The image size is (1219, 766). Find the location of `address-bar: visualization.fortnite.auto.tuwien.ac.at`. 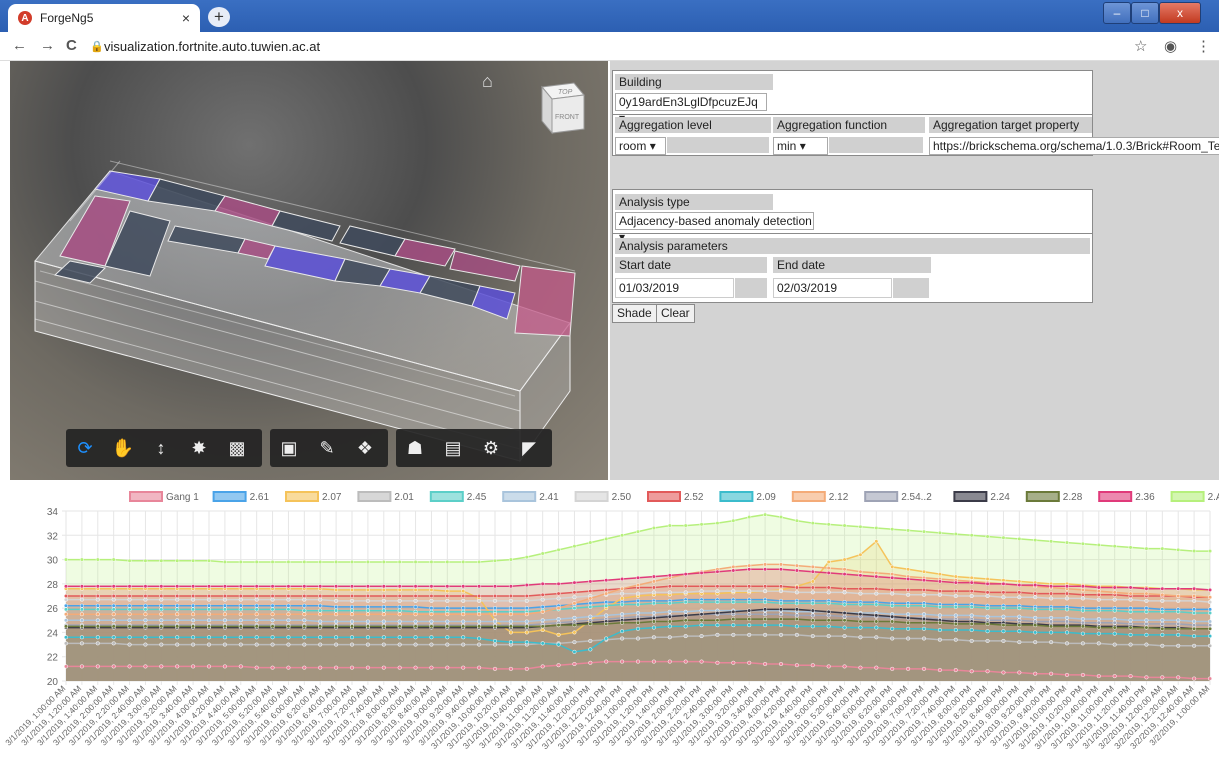

address-bar: visualization.fortnite.auto.tuwien.ac.at is located at coordinates (212, 46).